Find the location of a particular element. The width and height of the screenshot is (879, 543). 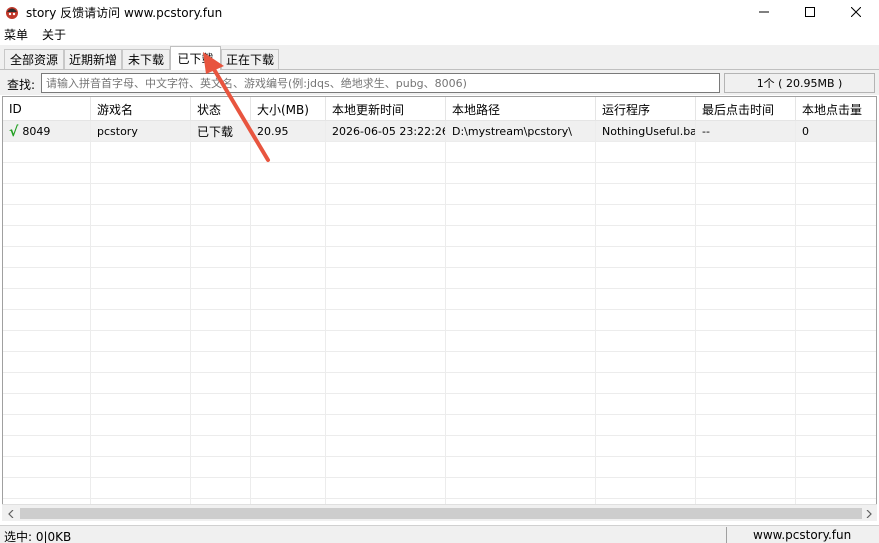

scroll-thumb is located at coordinates (441, 513).